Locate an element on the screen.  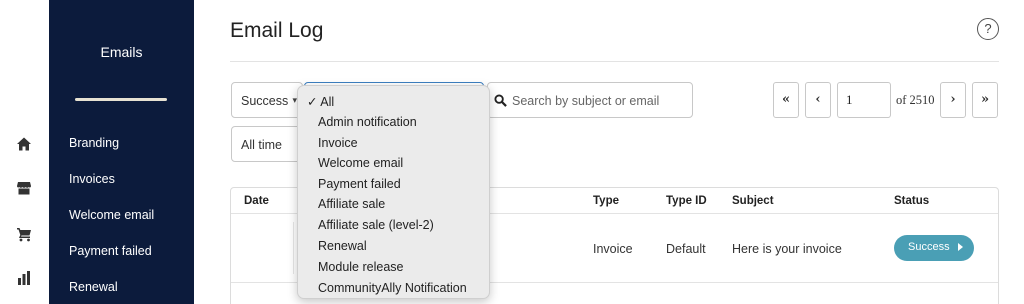
status-filter-select: Success ▾ is located at coordinates (267, 100).